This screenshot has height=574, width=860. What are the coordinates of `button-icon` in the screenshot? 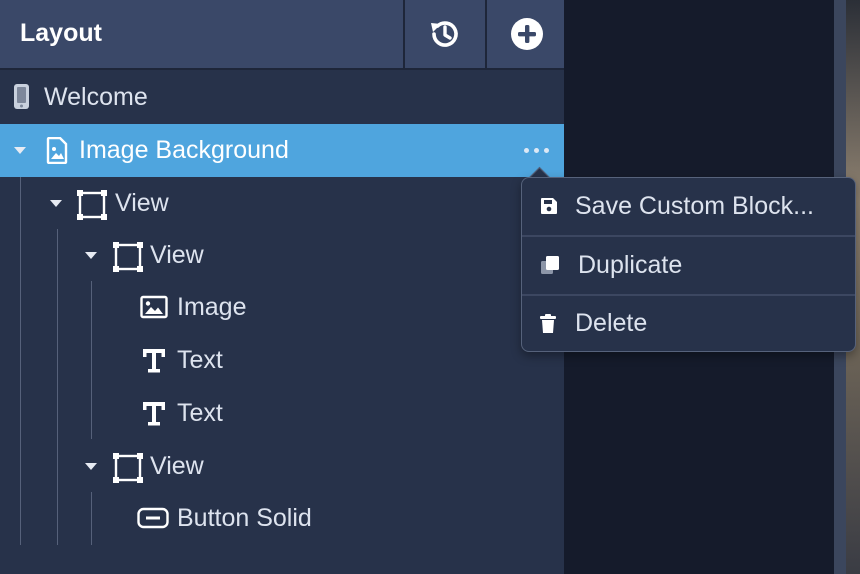 It's located at (153, 518).